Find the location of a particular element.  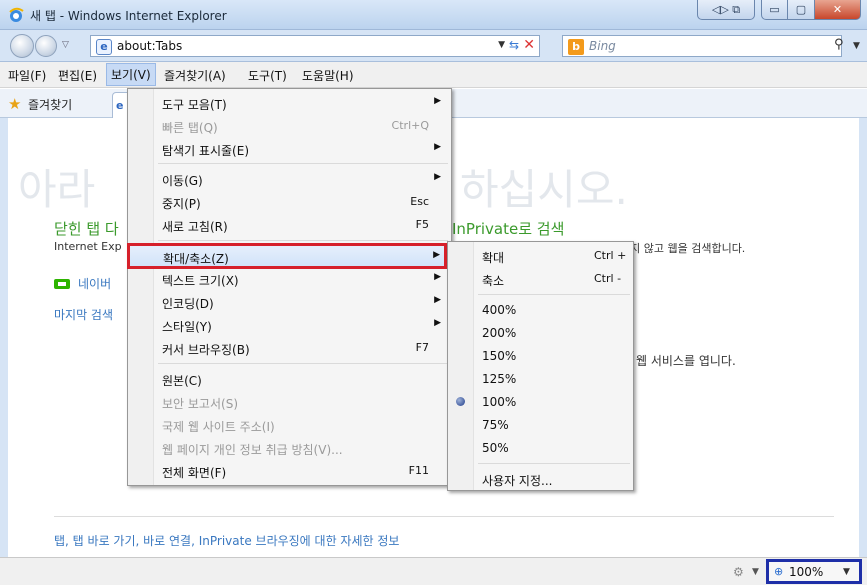

web-service-text: 웹 서비스를 엽니다. is located at coordinates (686, 361).